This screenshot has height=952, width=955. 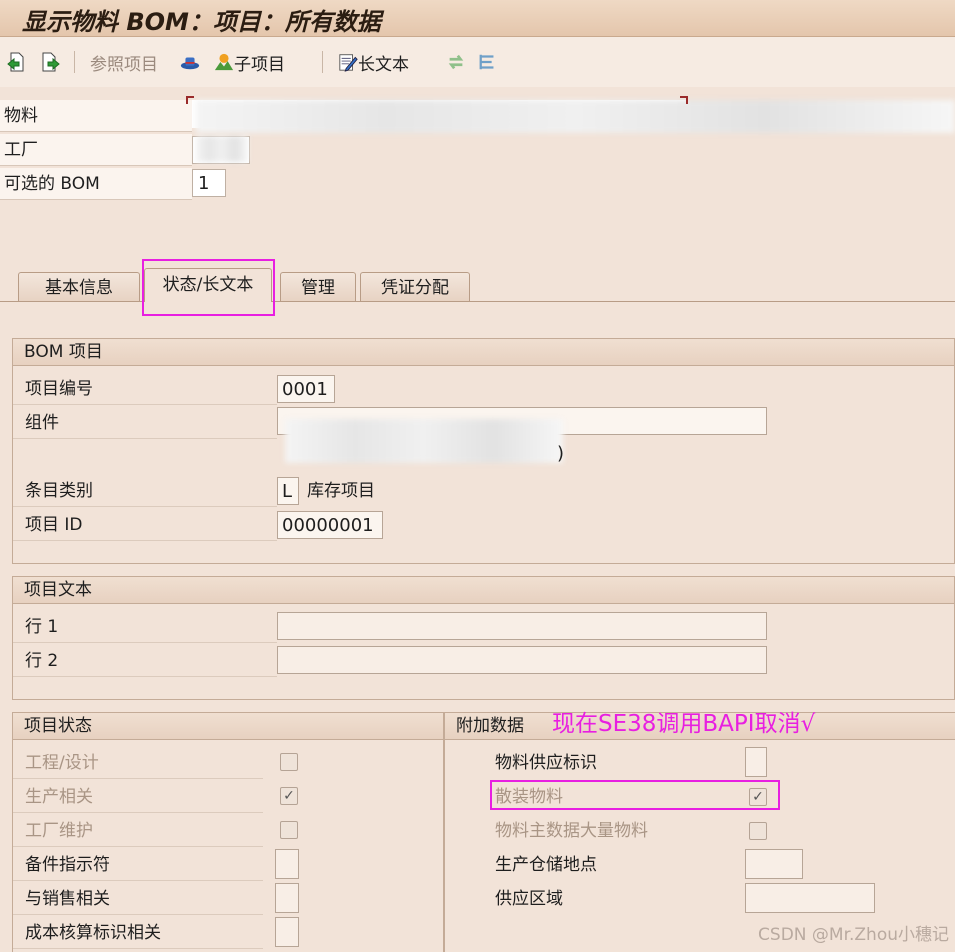 What do you see at coordinates (756, 762) in the screenshot?
I see `supply-indicator-field` at bounding box center [756, 762].